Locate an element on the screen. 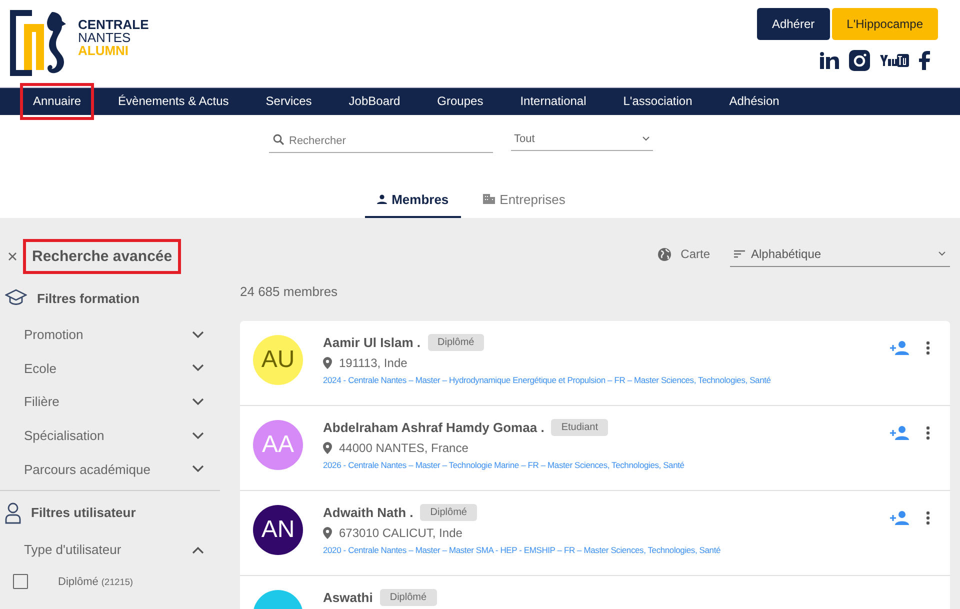  nav-link: International is located at coordinates (553, 101).